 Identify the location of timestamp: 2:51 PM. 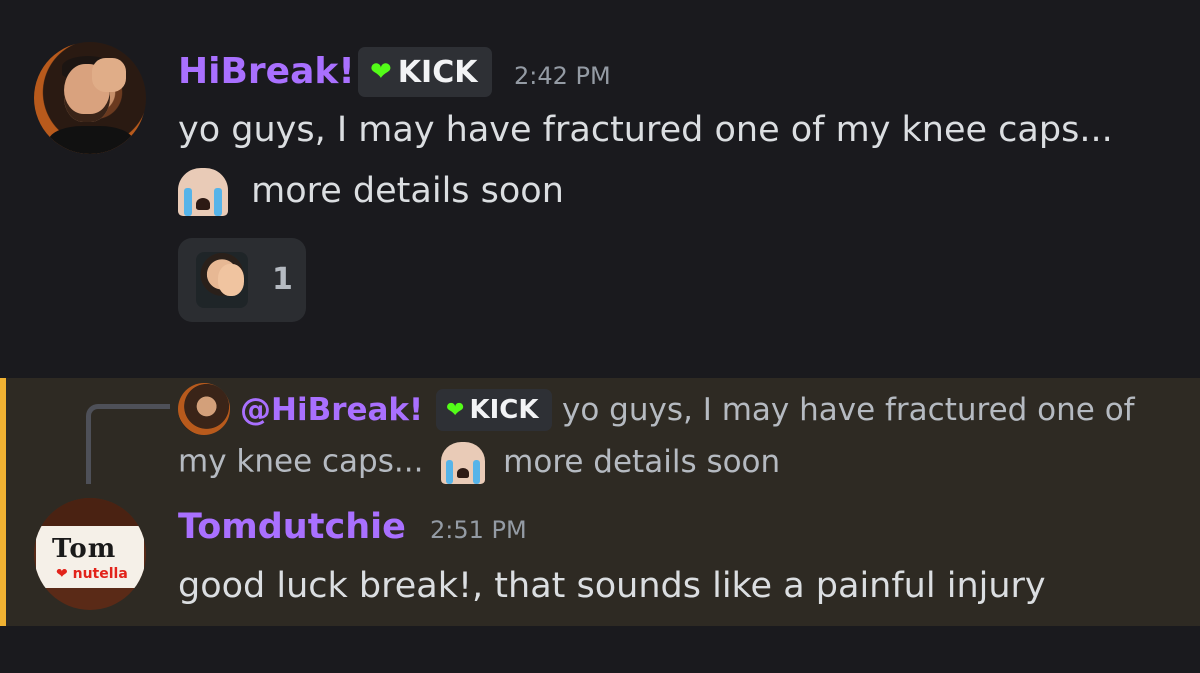
(478, 530).